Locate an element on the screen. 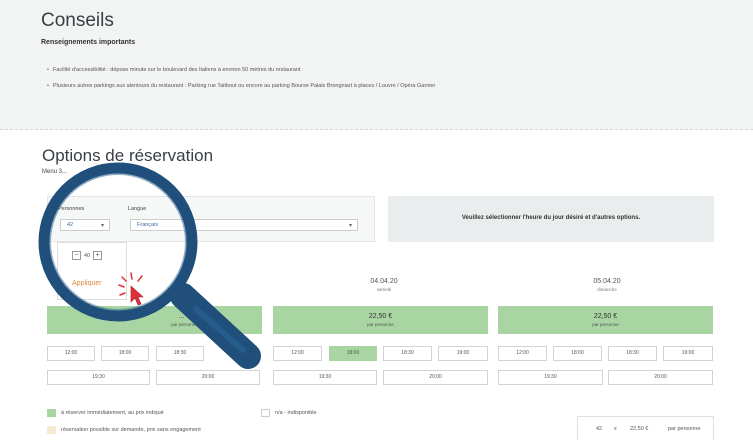 This screenshot has height=440, width=753. legend-unavailable: n/a - indisponible is located at coordinates (296, 413).